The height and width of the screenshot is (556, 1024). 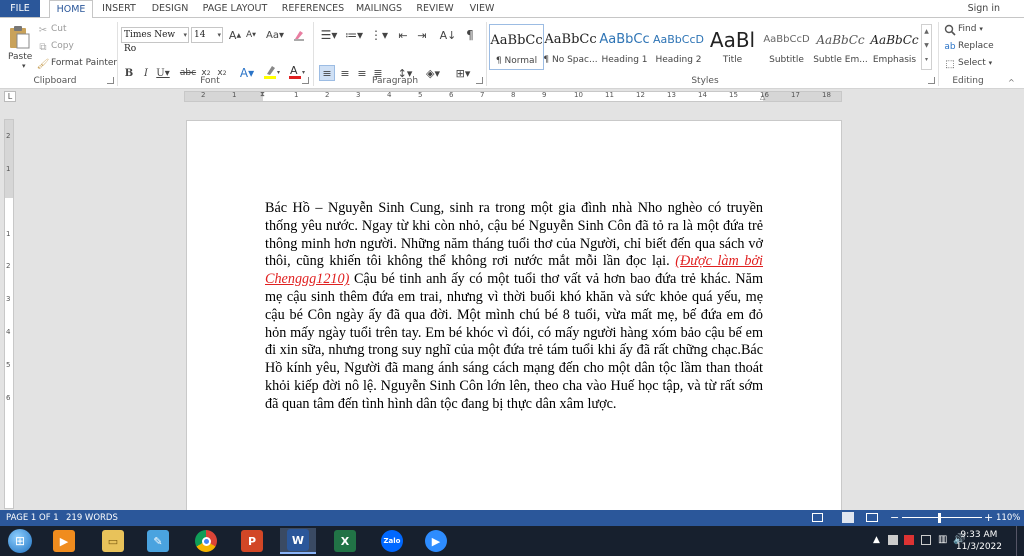 What do you see at coordinates (345, 541) in the screenshot?
I see `excel-icon: X` at bounding box center [345, 541].